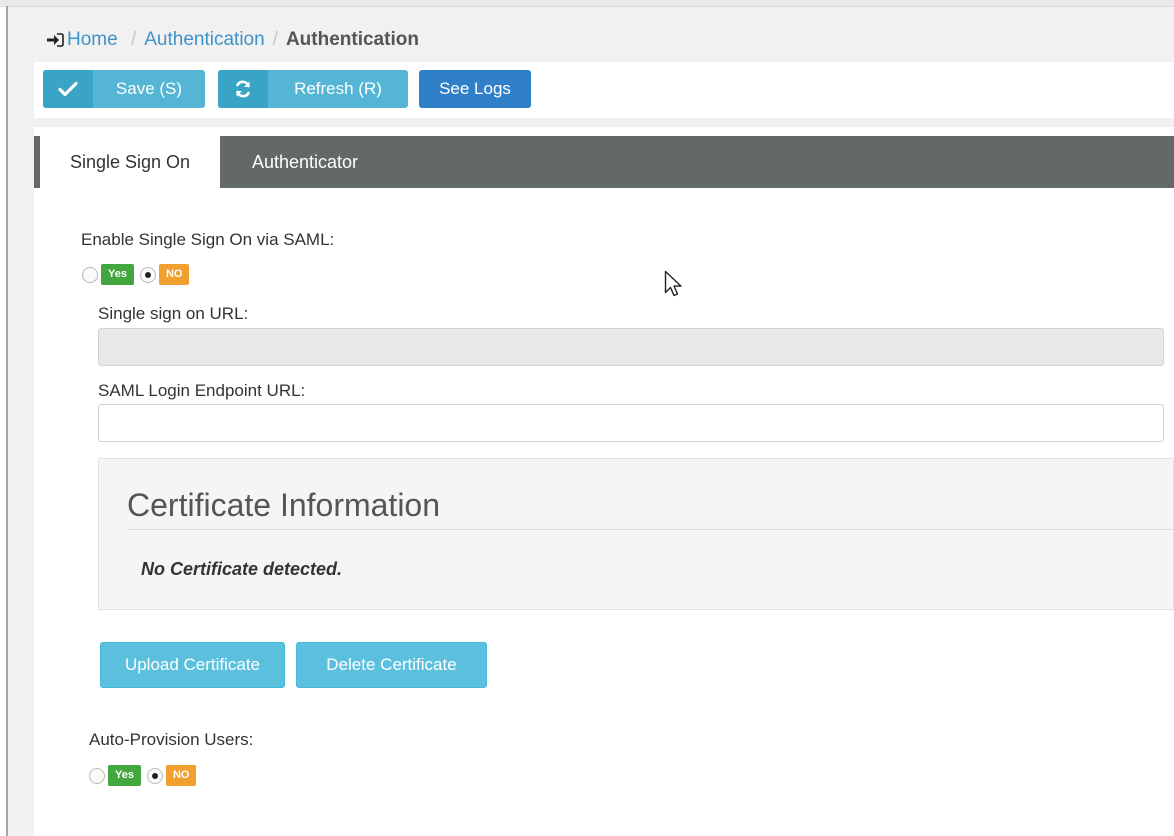 The width and height of the screenshot is (1174, 836). Describe the element at coordinates (202, 390) in the screenshot. I see `saml-endpoint-label: SAML Login Endpoint URL:` at that location.